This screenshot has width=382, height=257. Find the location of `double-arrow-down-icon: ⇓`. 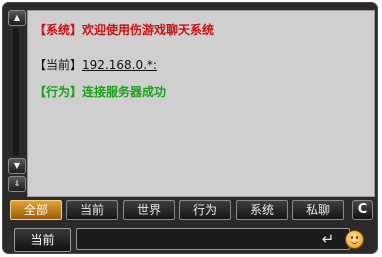

double-arrow-down-icon: ⇓ is located at coordinates (17, 183).